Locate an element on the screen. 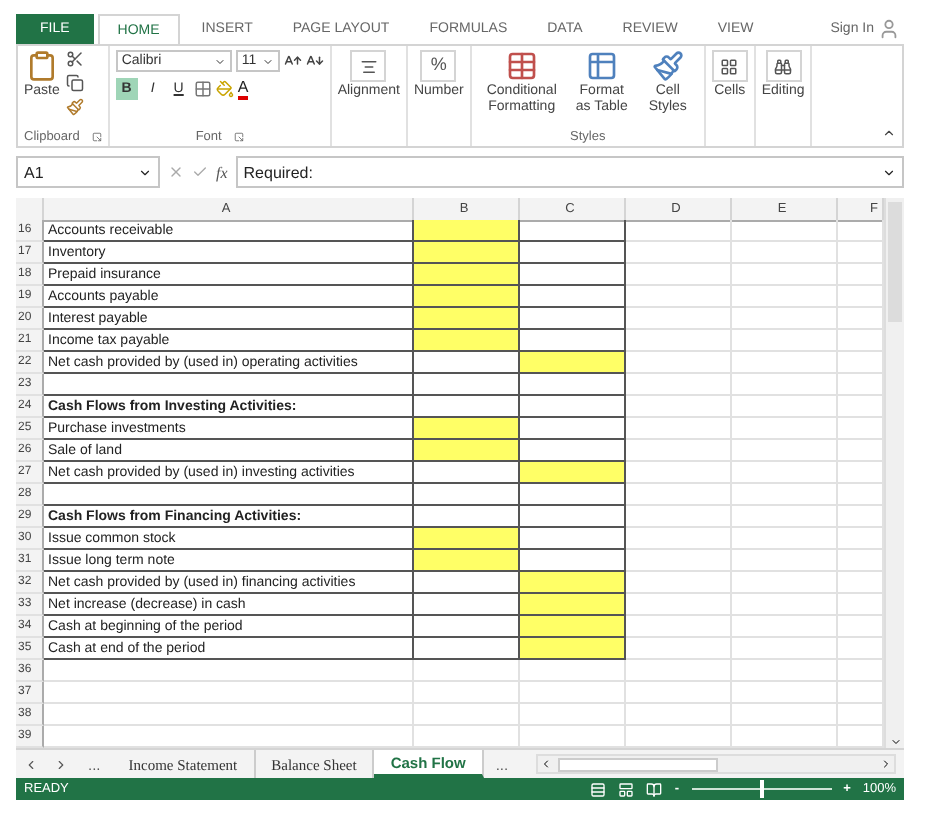 The height and width of the screenshot is (828, 948). scroll-right-icon is located at coordinates (886, 764).